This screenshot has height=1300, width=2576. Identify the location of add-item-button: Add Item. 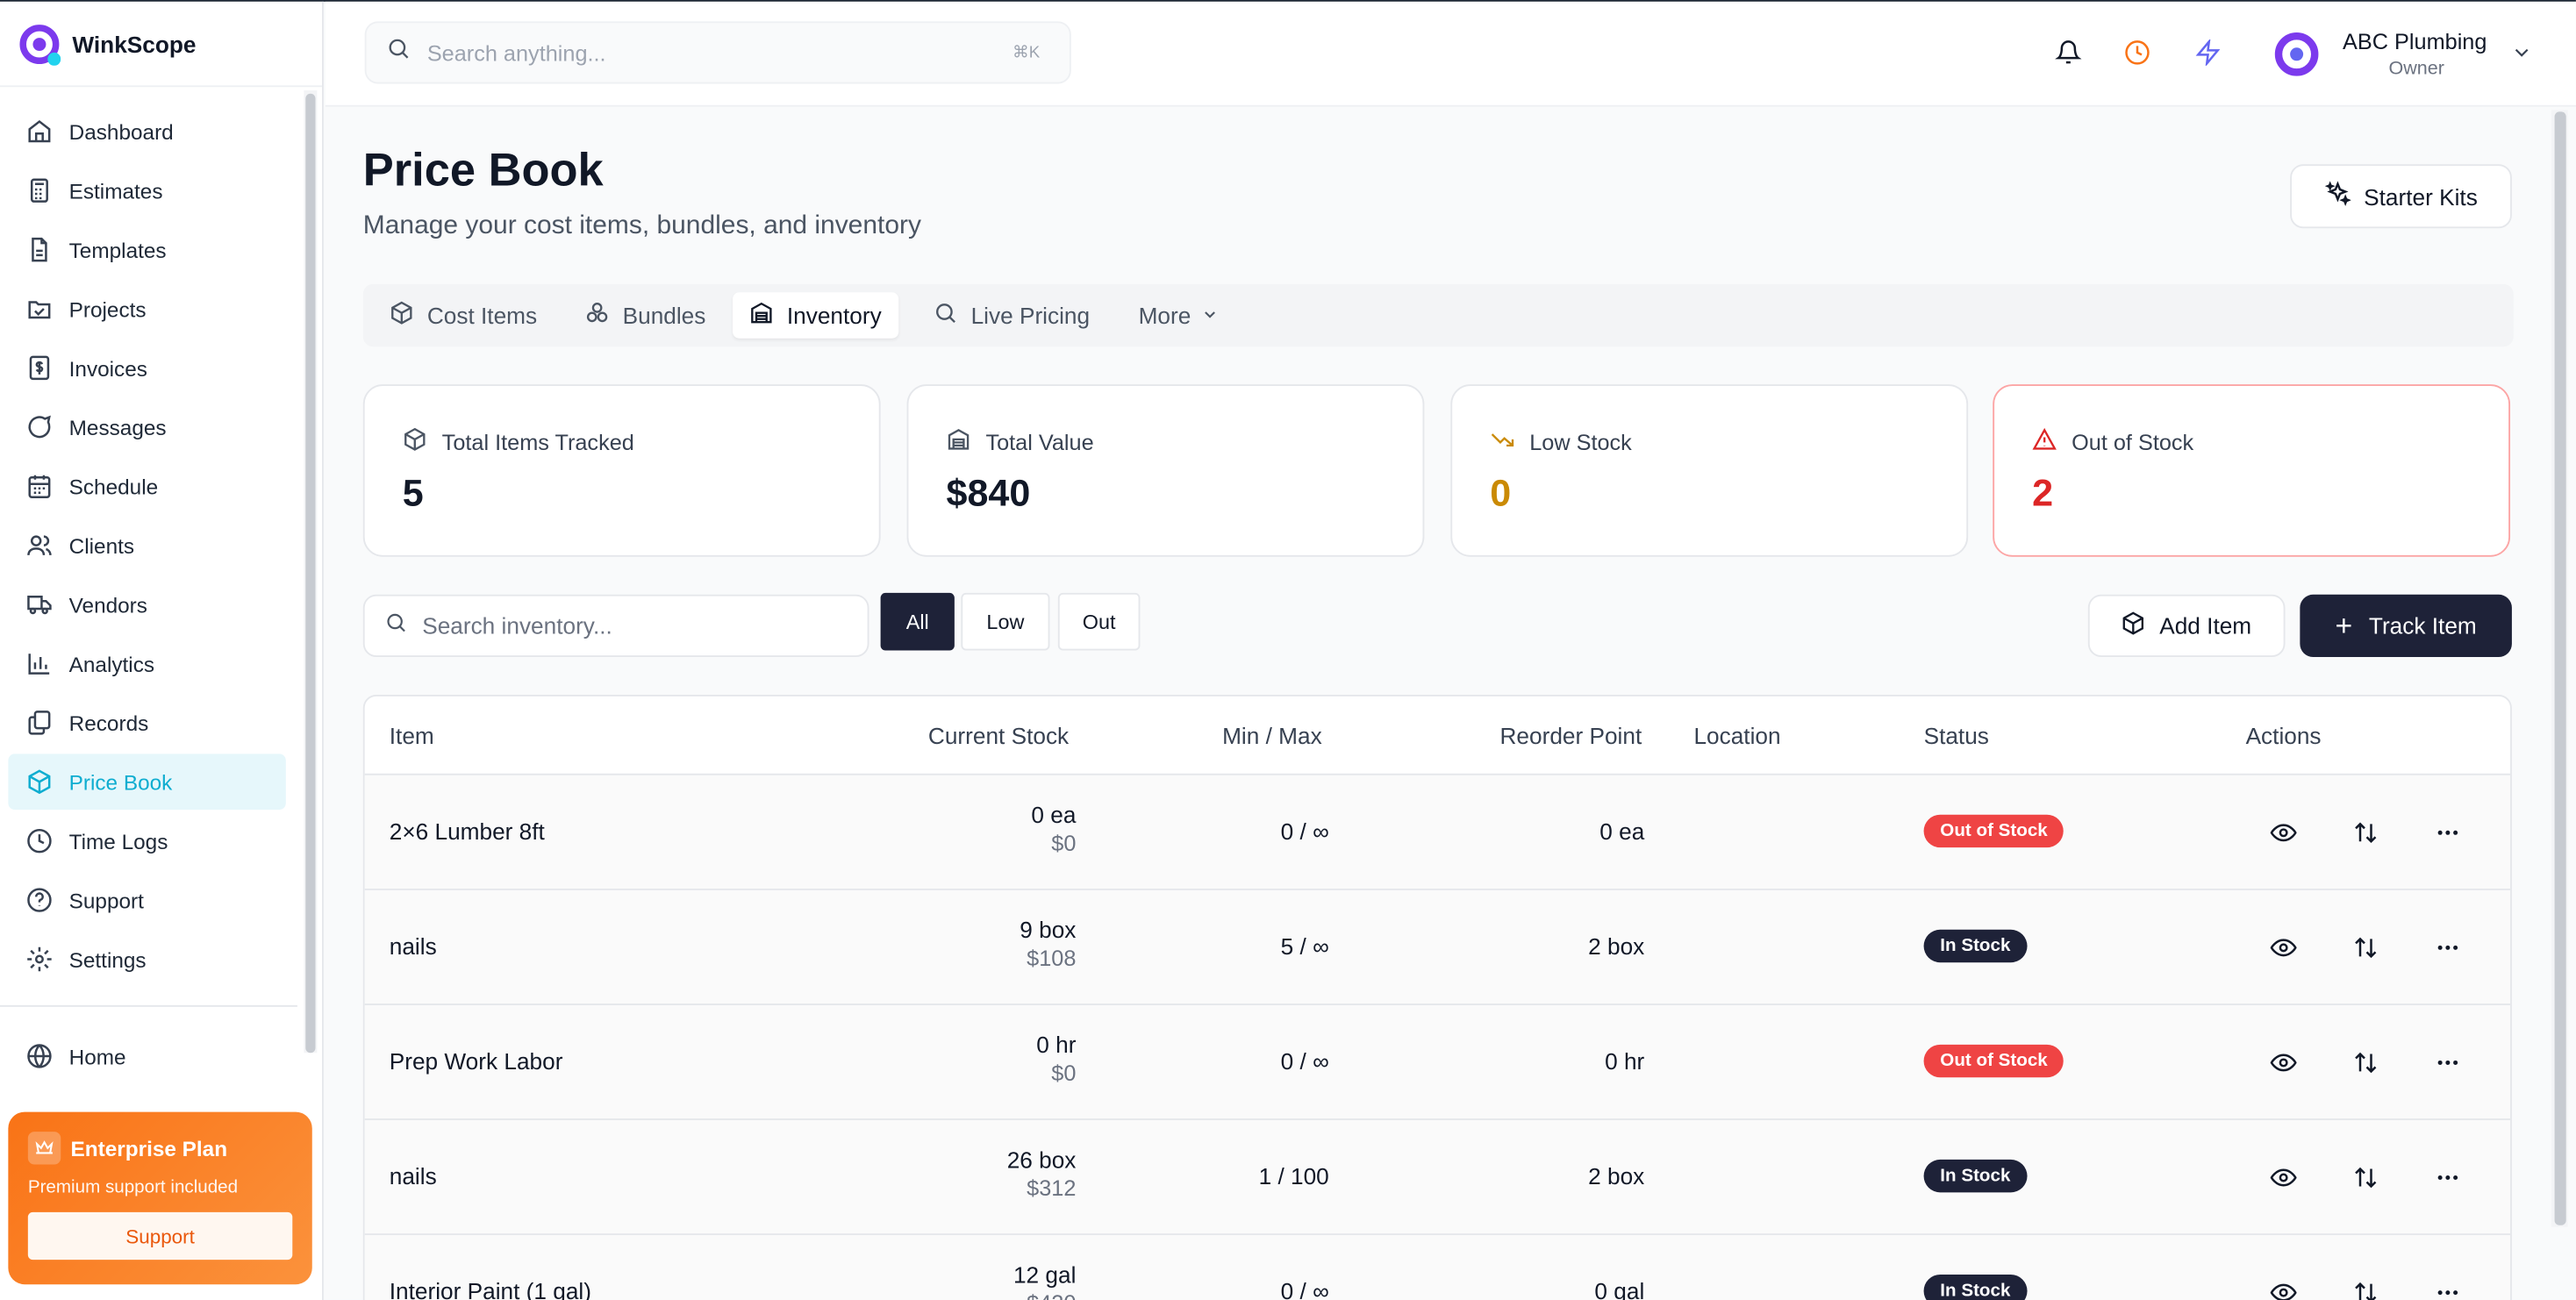
(2186, 625).